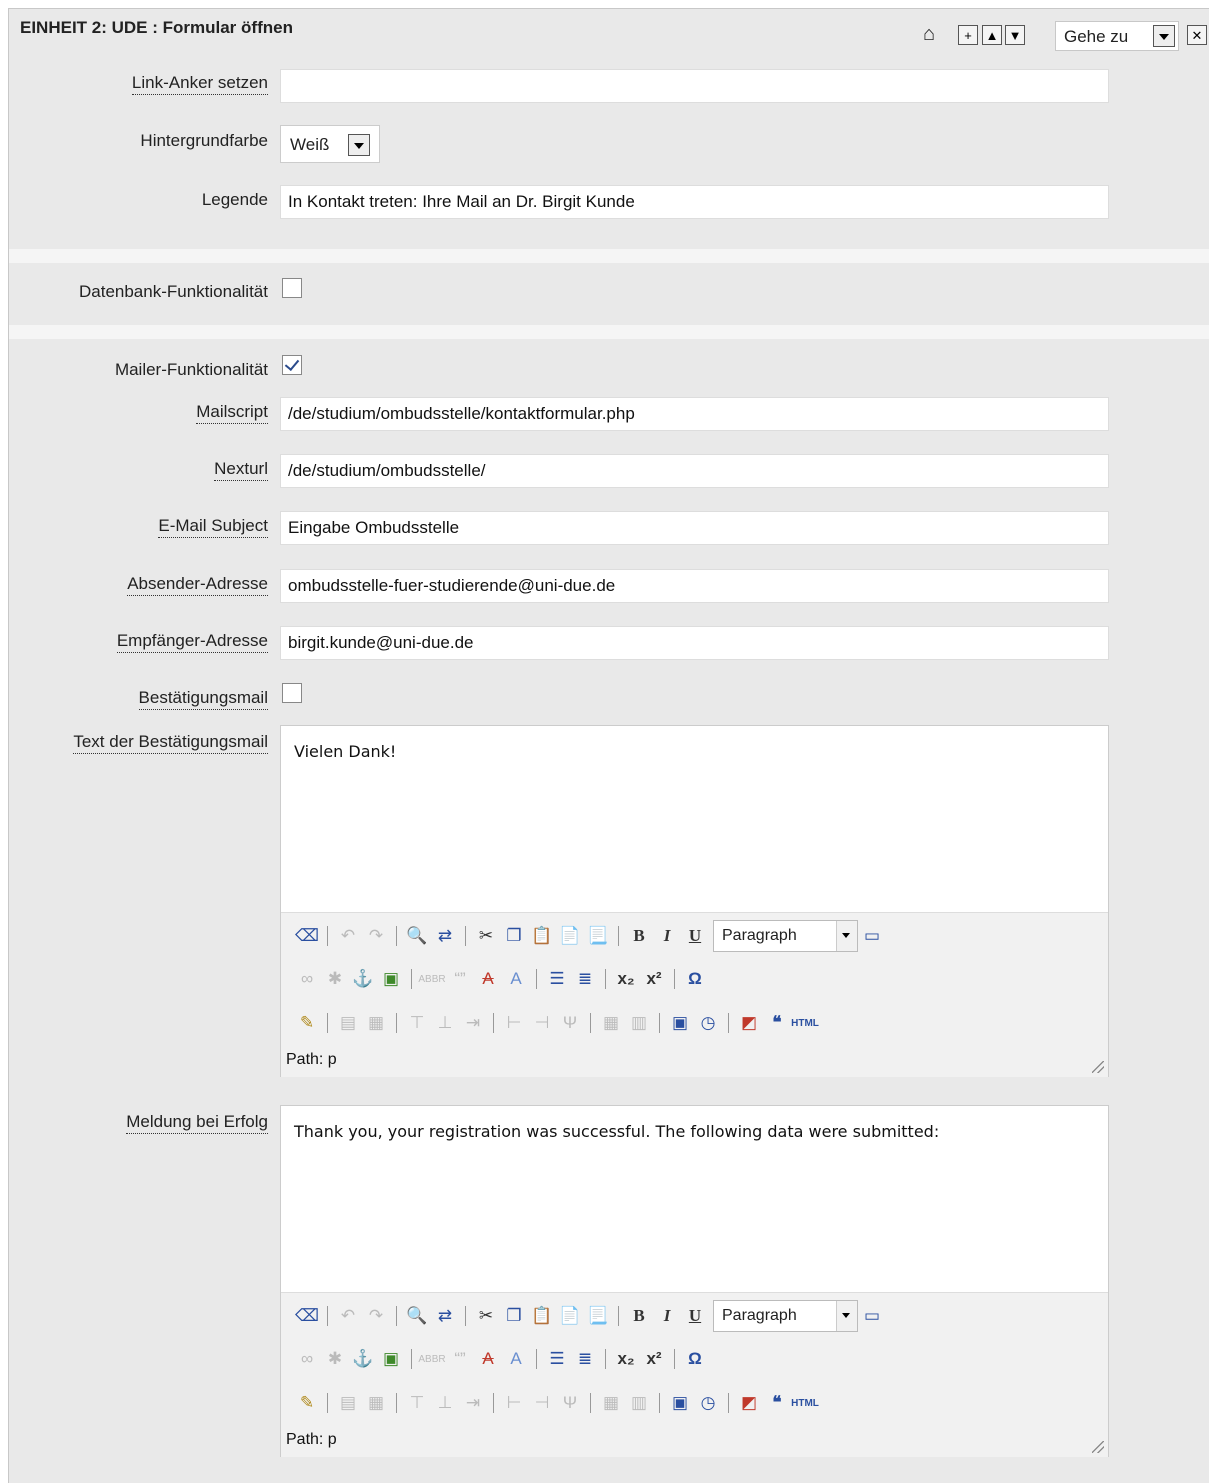  I want to click on mailer-checkbox, so click(292, 365).